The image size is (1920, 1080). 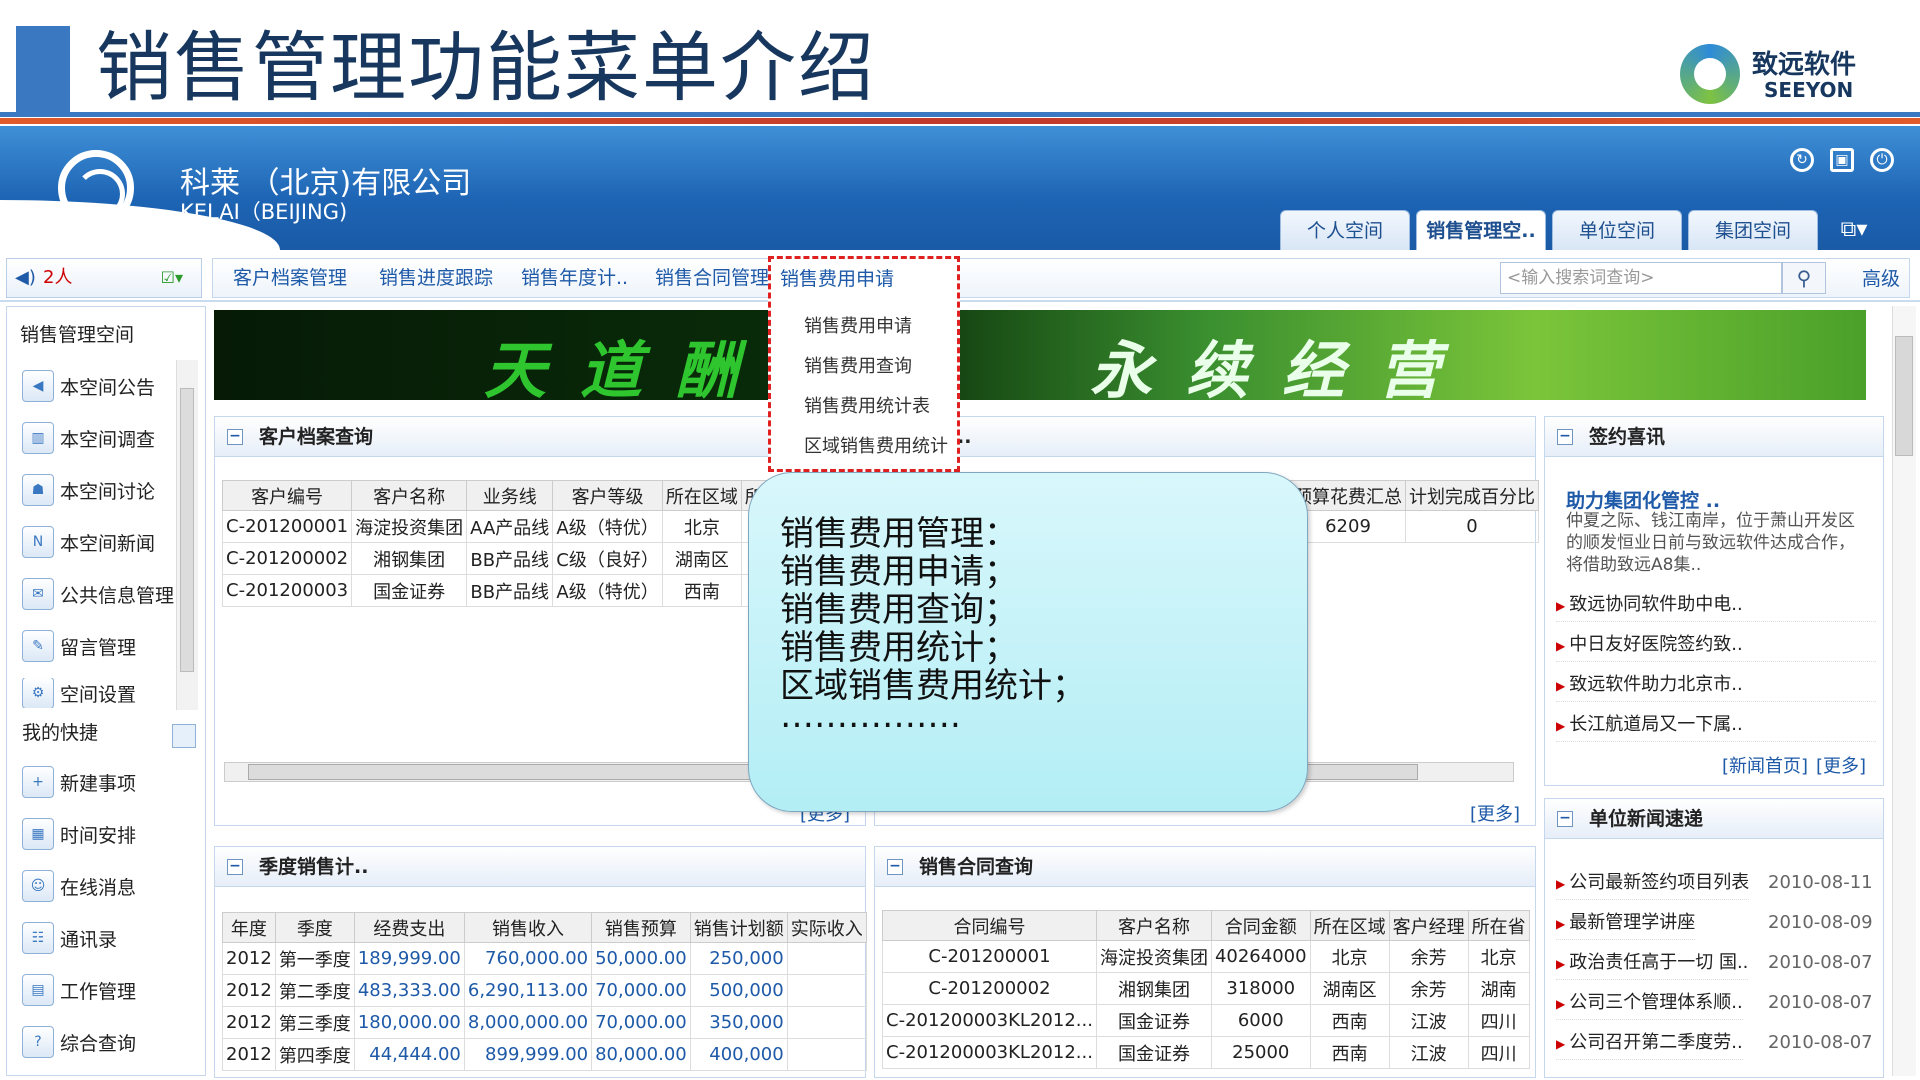 I want to click on column-header: 实际收入, so click(x=826, y=927).